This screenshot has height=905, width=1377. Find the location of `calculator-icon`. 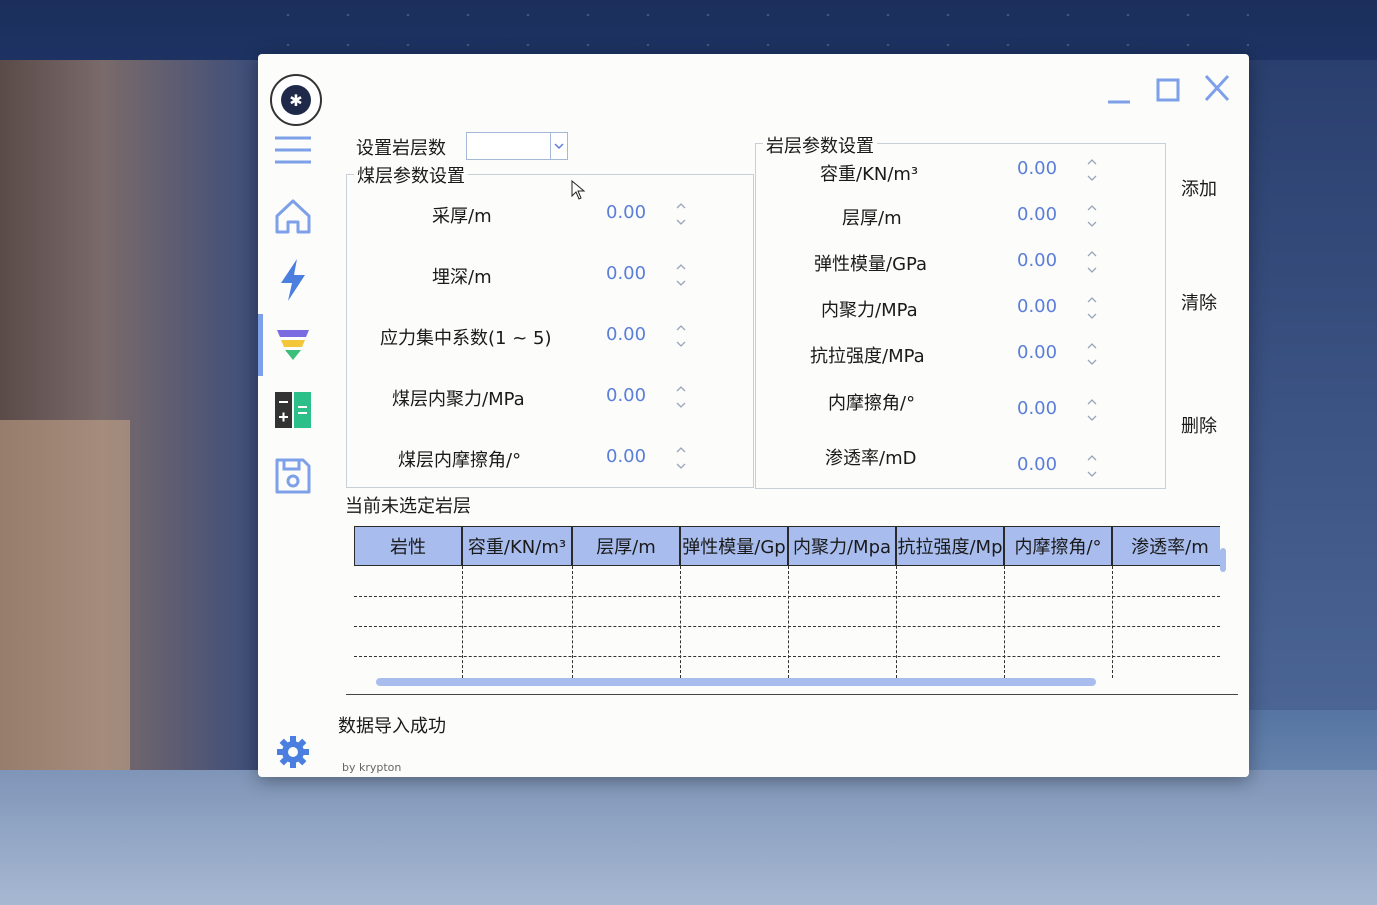

calculator-icon is located at coordinates (293, 410).